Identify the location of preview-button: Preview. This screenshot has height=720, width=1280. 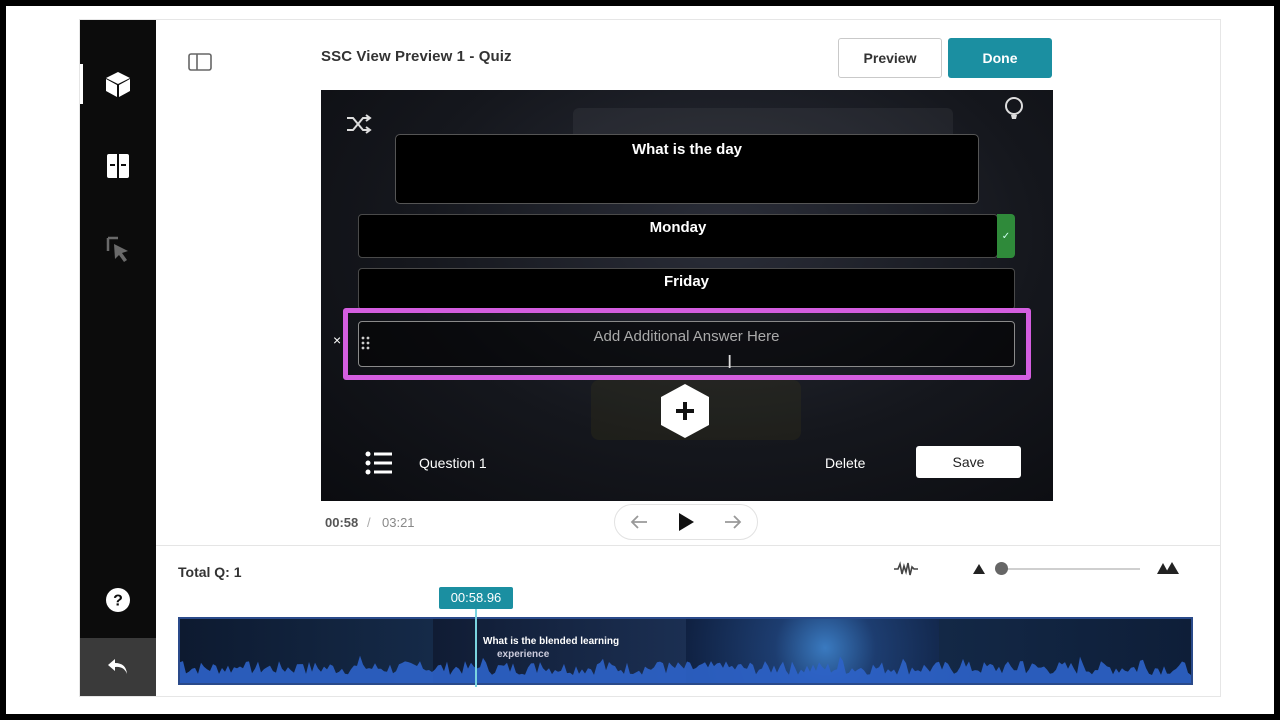
(890, 58).